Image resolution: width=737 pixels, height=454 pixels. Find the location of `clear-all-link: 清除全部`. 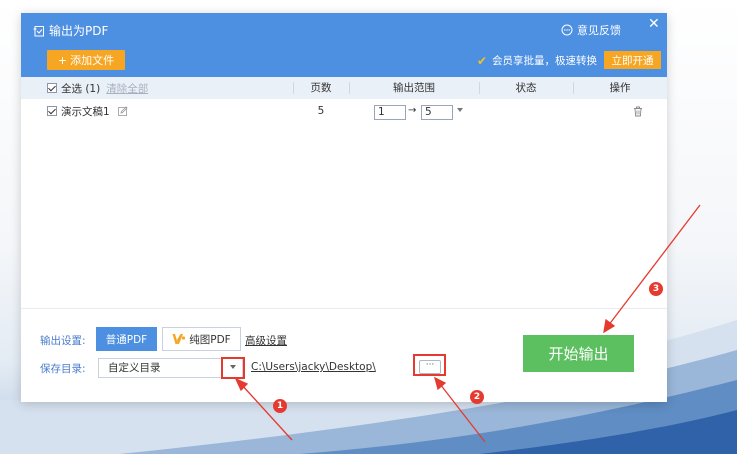

clear-all-link: 清除全部 is located at coordinates (127, 88).